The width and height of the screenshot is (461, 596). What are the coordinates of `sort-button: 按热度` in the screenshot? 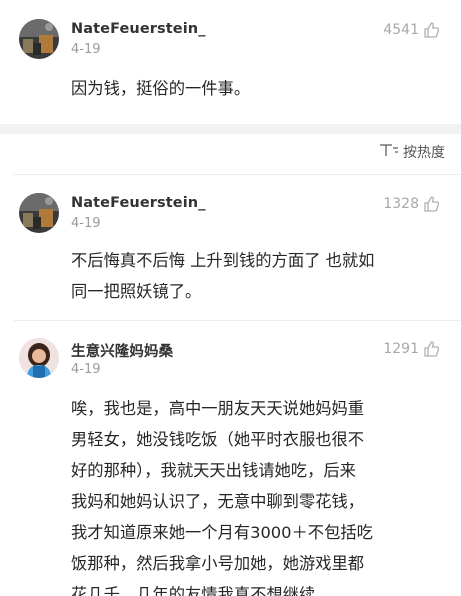 It's located at (412, 152).